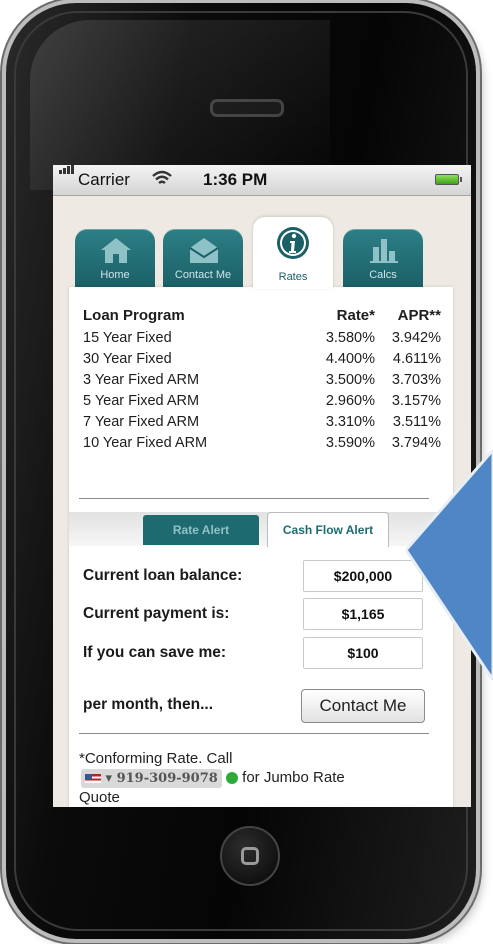  I want to click on tab-home: Home, so click(115, 258).